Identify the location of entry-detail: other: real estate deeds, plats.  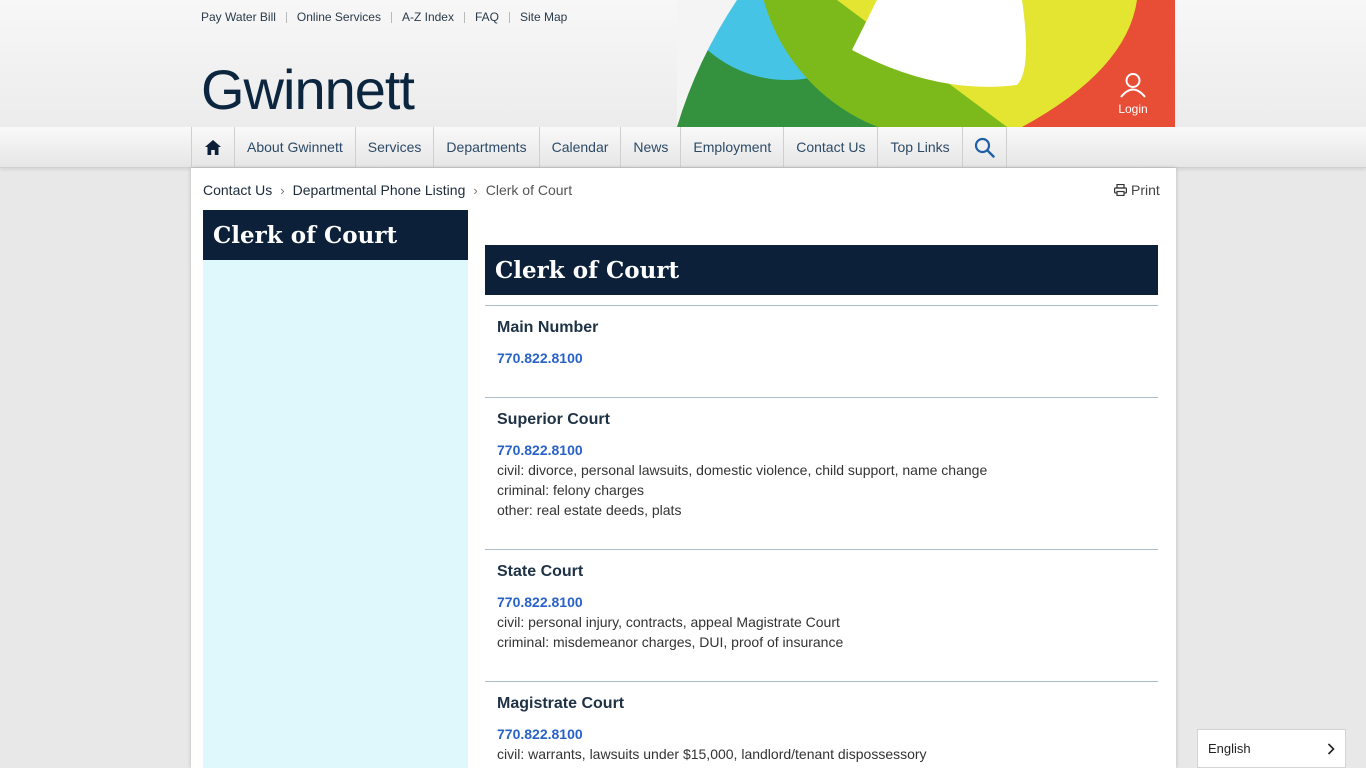
(589, 510).